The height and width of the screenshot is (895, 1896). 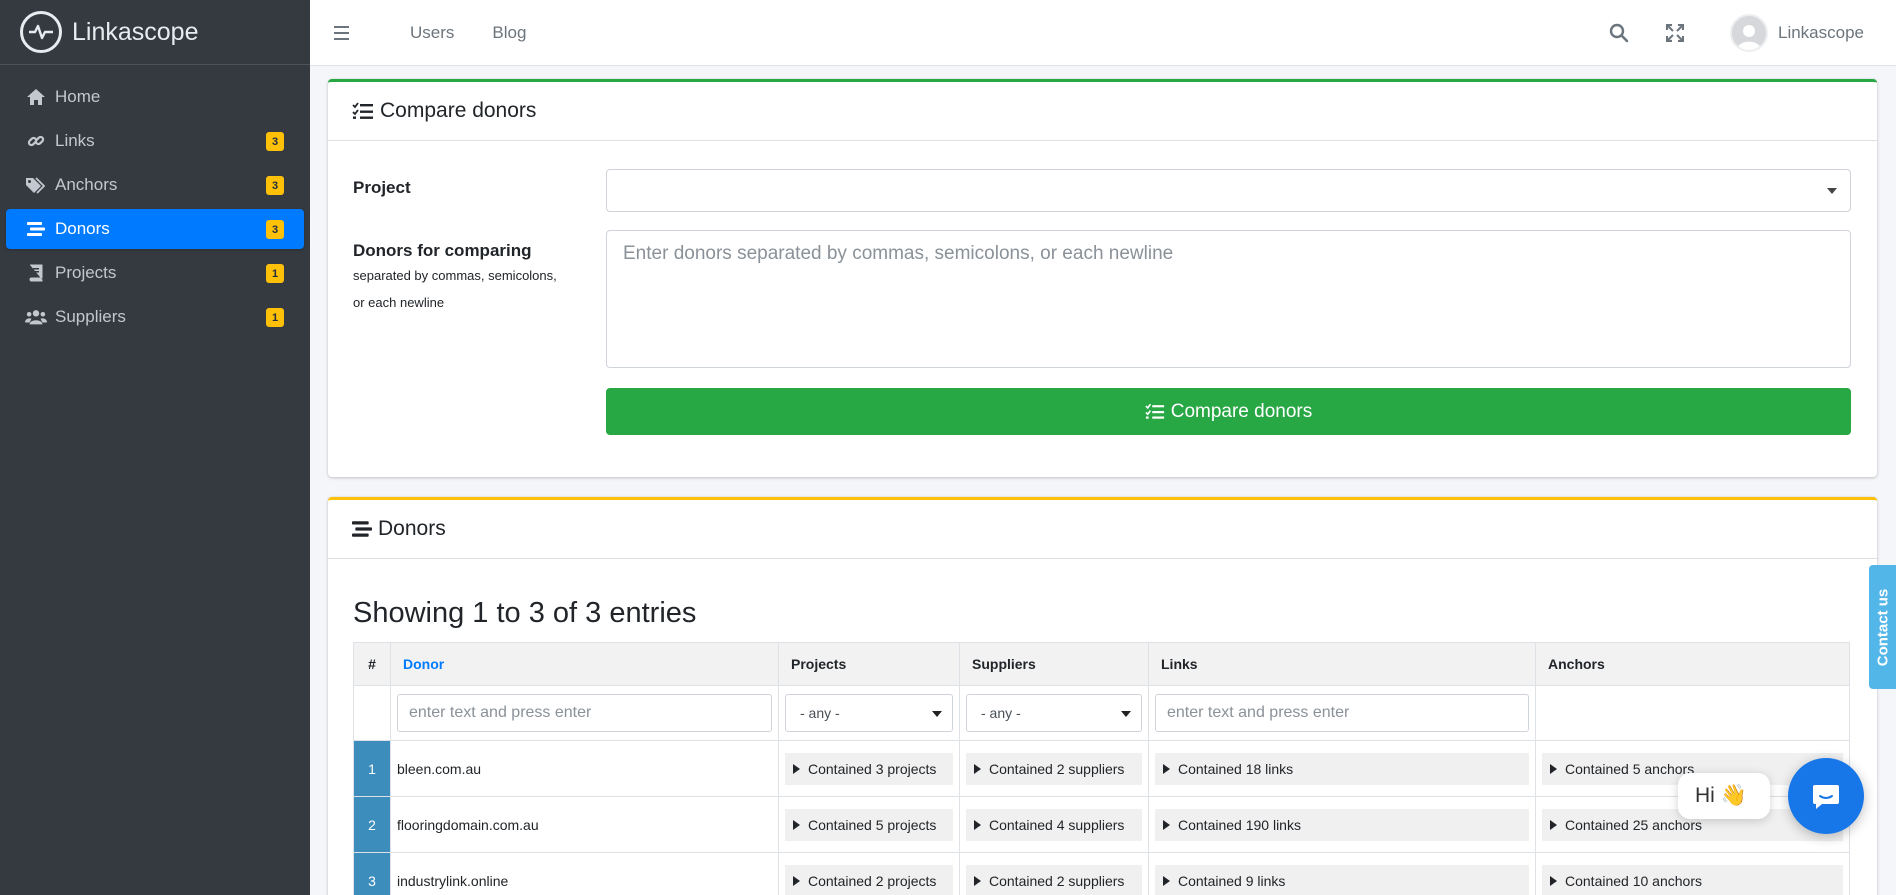 What do you see at coordinates (1103, 33) in the screenshot?
I see `topbar: Users Blog Linkascope` at bounding box center [1103, 33].